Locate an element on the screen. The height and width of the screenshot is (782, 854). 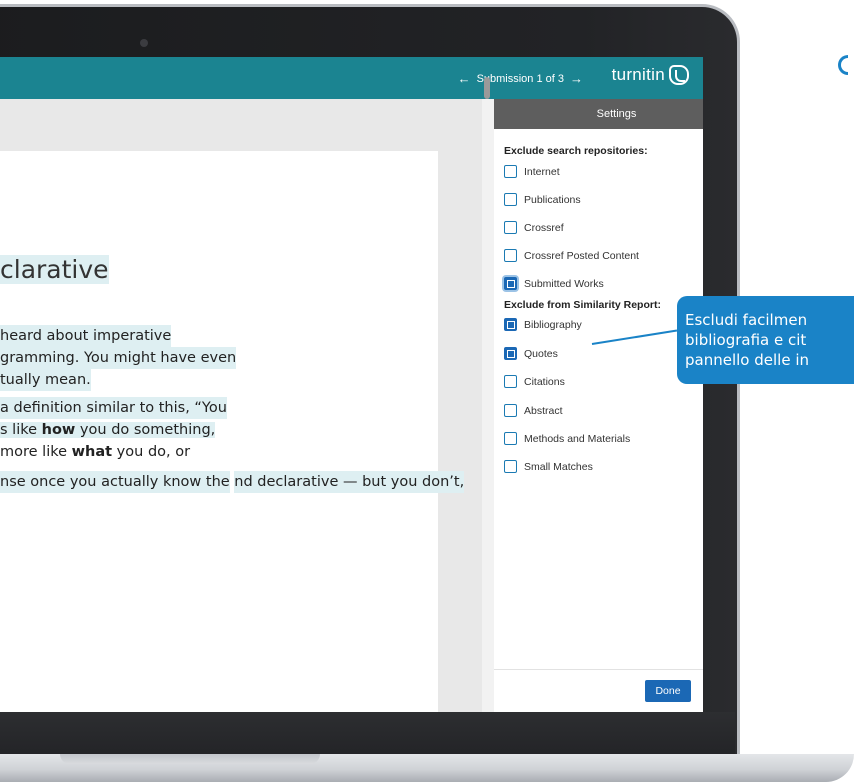
callout-line: Escludi facilmen is located at coordinates (746, 320).